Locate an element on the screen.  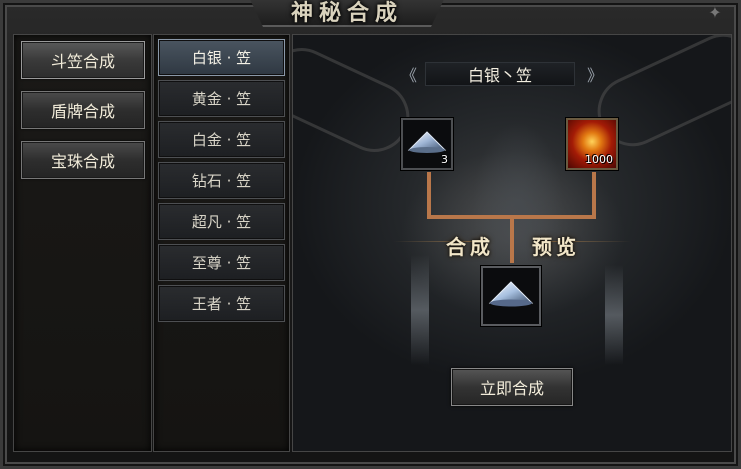
next-recipe-arrow-icon: 》 is located at coordinates (595, 74).